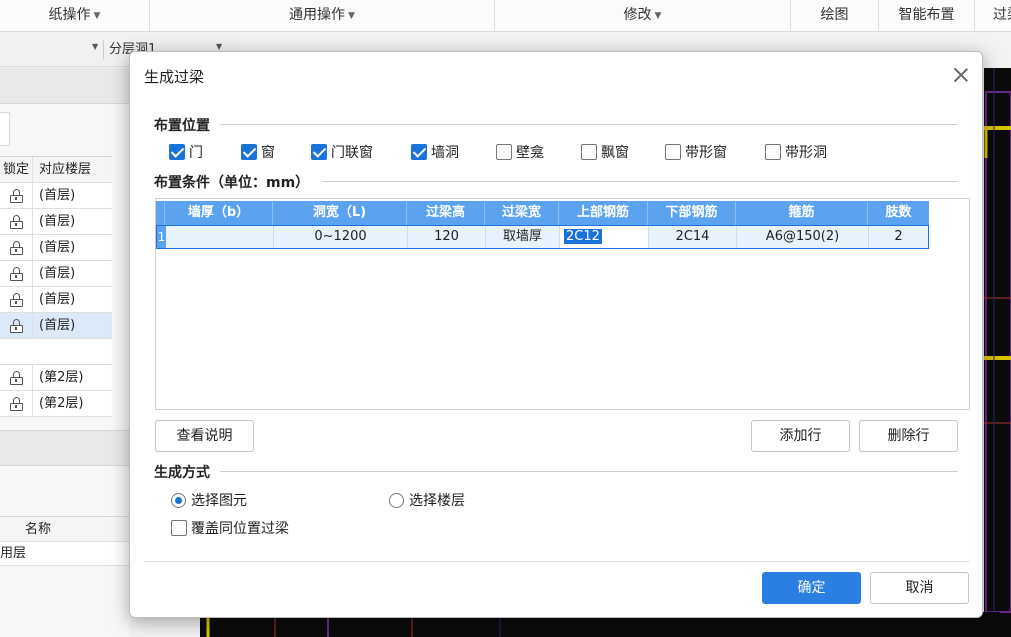  I want to click on ribbon-group-label: 绘图, so click(834, 15).